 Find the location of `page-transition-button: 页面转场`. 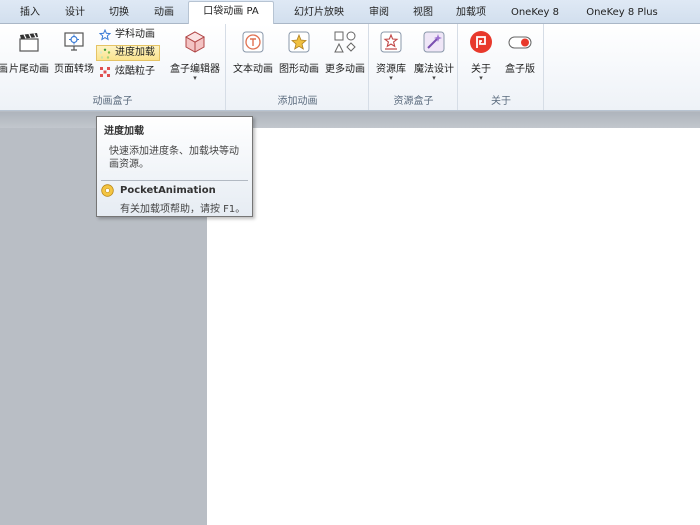

page-transition-button: 页面转场 is located at coordinates (74, 55).